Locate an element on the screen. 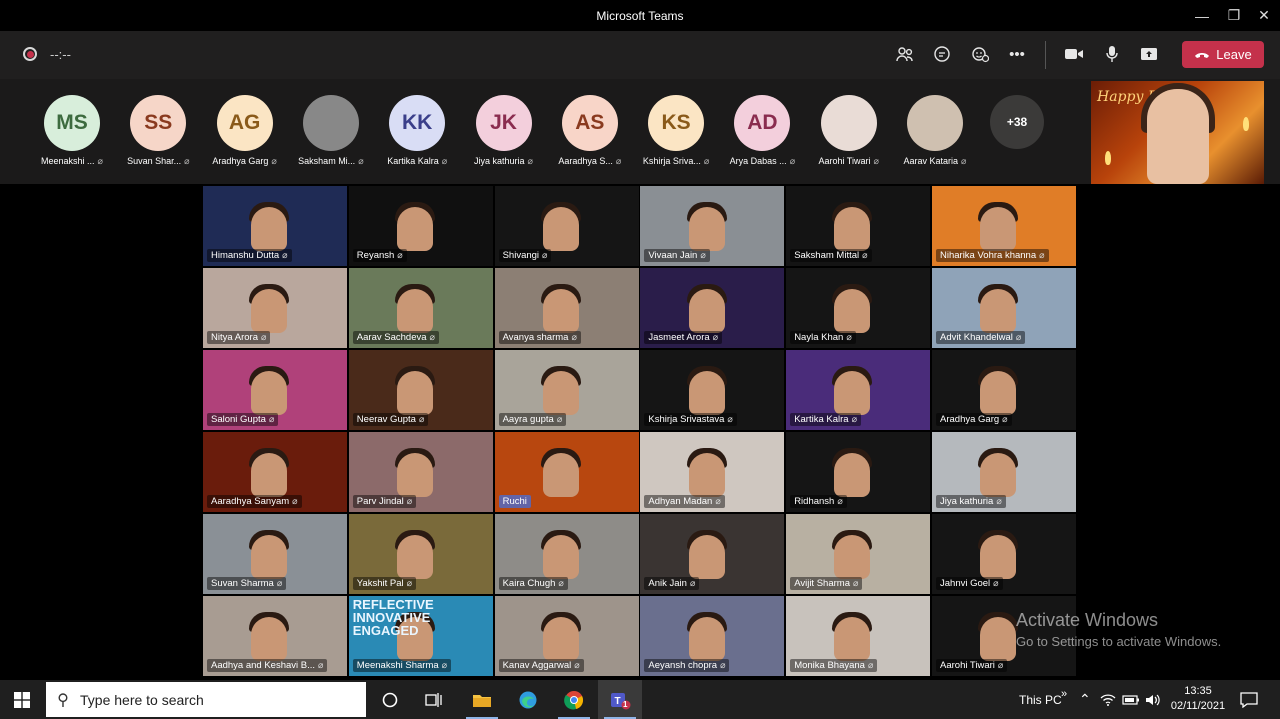  toolbar-expand-icon: » is located at coordinates (1064, 693).